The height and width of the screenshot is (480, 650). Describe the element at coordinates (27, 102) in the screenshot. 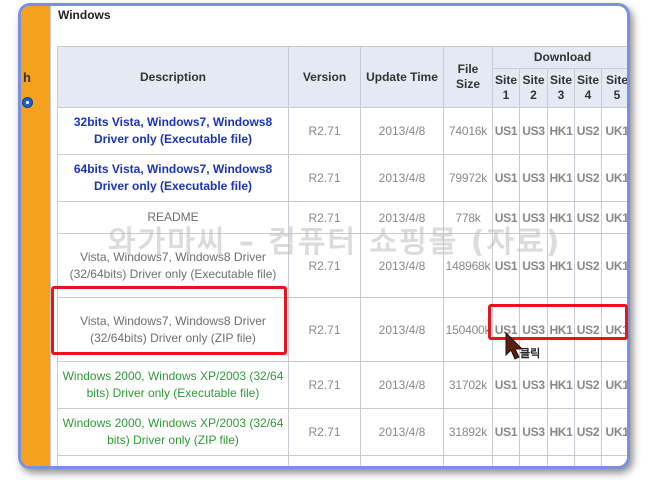

I see `info-icon` at that location.